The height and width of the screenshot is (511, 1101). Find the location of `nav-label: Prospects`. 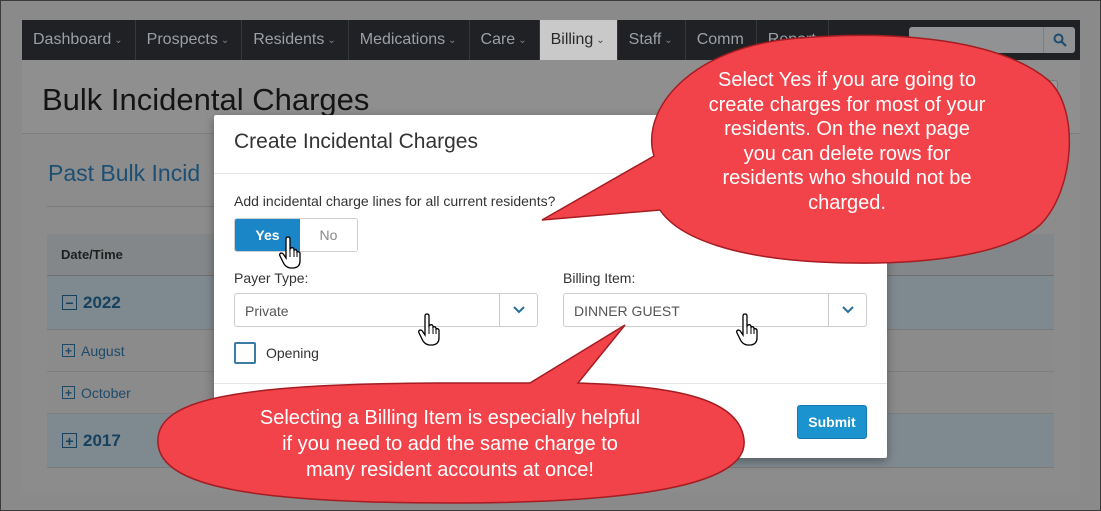

nav-label: Prospects is located at coordinates (182, 39).